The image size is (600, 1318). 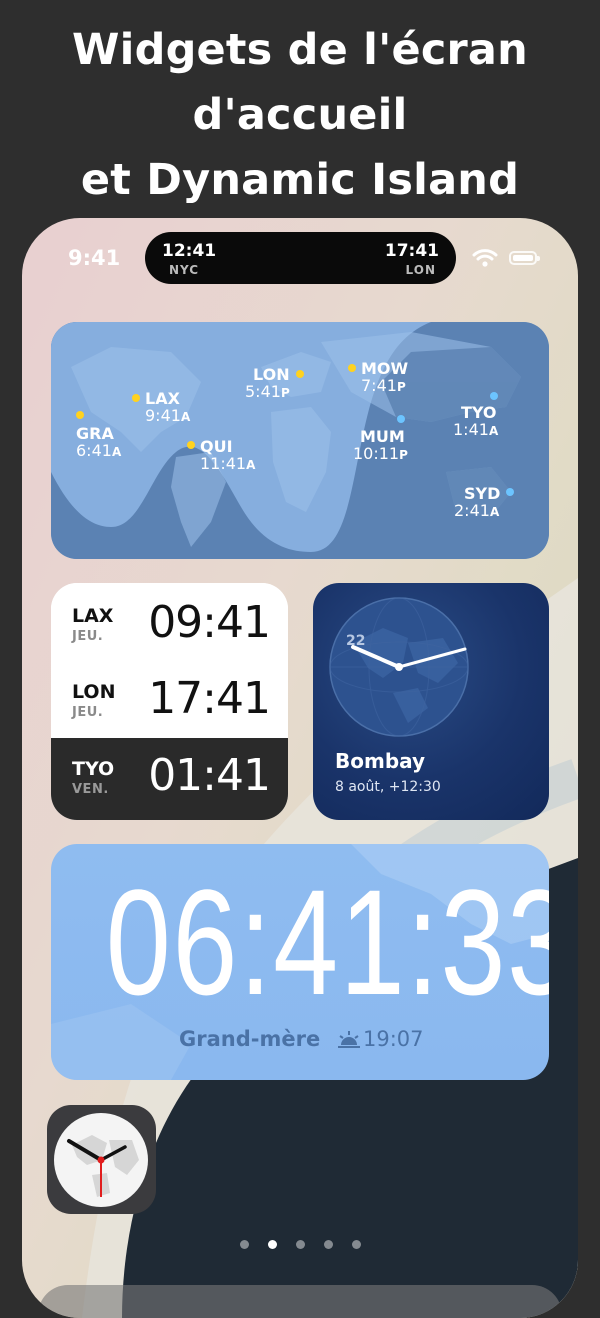 I want to click on city-lax-time-value: 9:41, so click(x=163, y=415).